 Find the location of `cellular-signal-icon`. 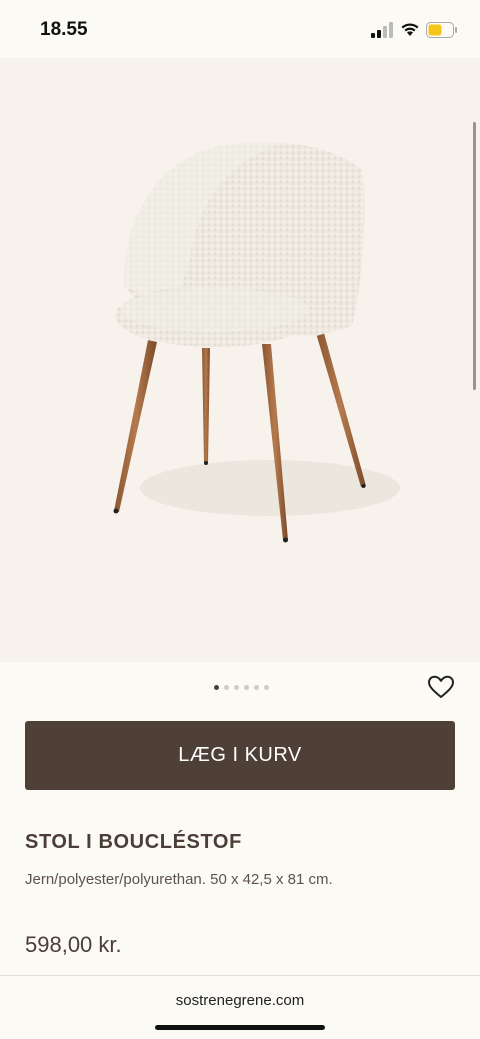

cellular-signal-icon is located at coordinates (382, 30).